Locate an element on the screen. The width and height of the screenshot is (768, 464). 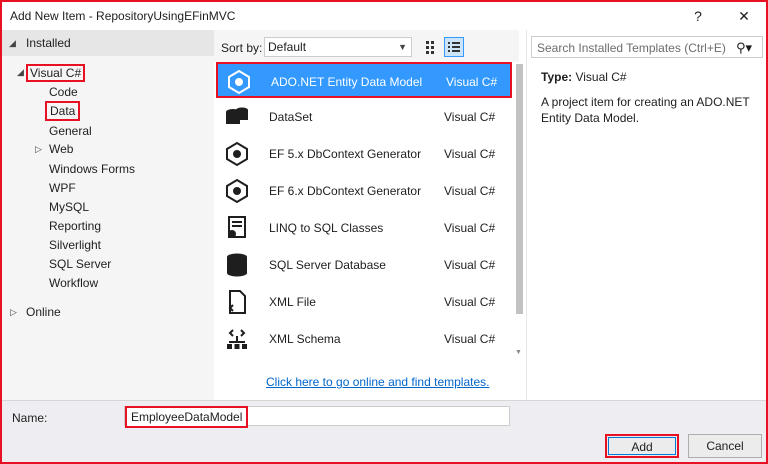
template-item-linq-to-sql: LINQ to SQL Classes Visual C# is located at coordinates (364, 228).